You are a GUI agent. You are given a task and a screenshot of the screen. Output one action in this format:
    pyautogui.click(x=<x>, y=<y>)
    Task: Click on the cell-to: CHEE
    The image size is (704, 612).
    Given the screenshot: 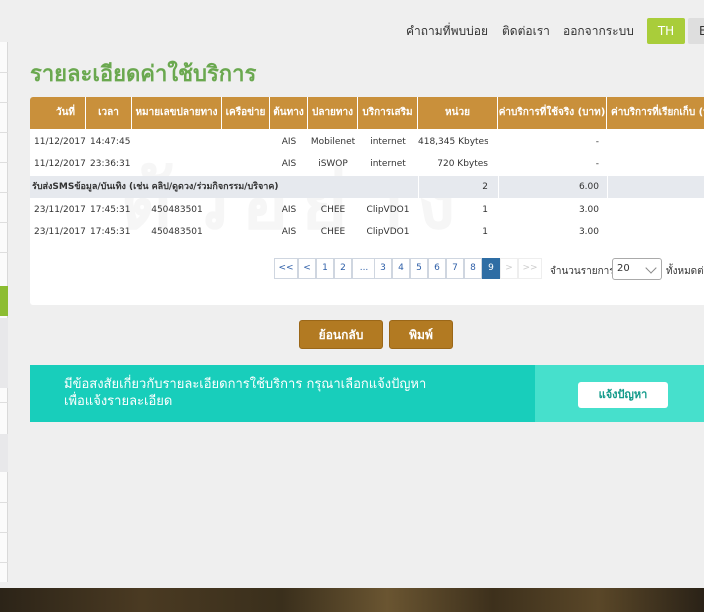 What is the action you would take?
    pyautogui.click(x=333, y=210)
    